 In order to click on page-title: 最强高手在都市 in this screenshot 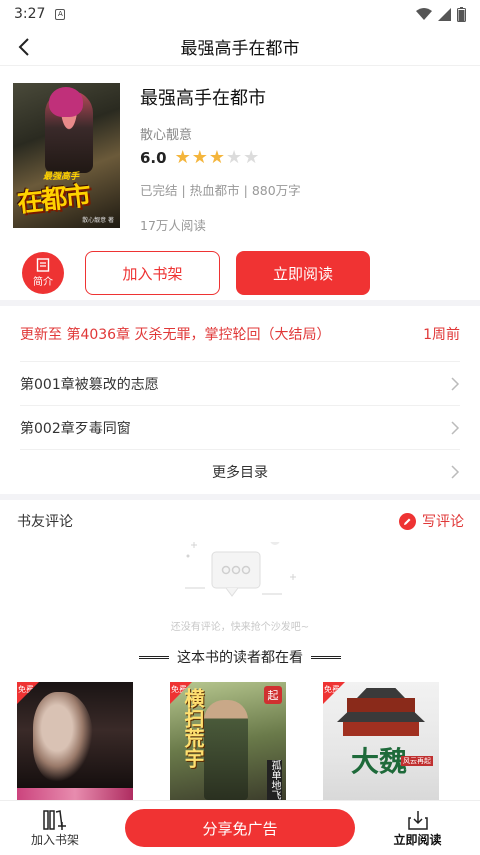, I will do `click(240, 49)`.